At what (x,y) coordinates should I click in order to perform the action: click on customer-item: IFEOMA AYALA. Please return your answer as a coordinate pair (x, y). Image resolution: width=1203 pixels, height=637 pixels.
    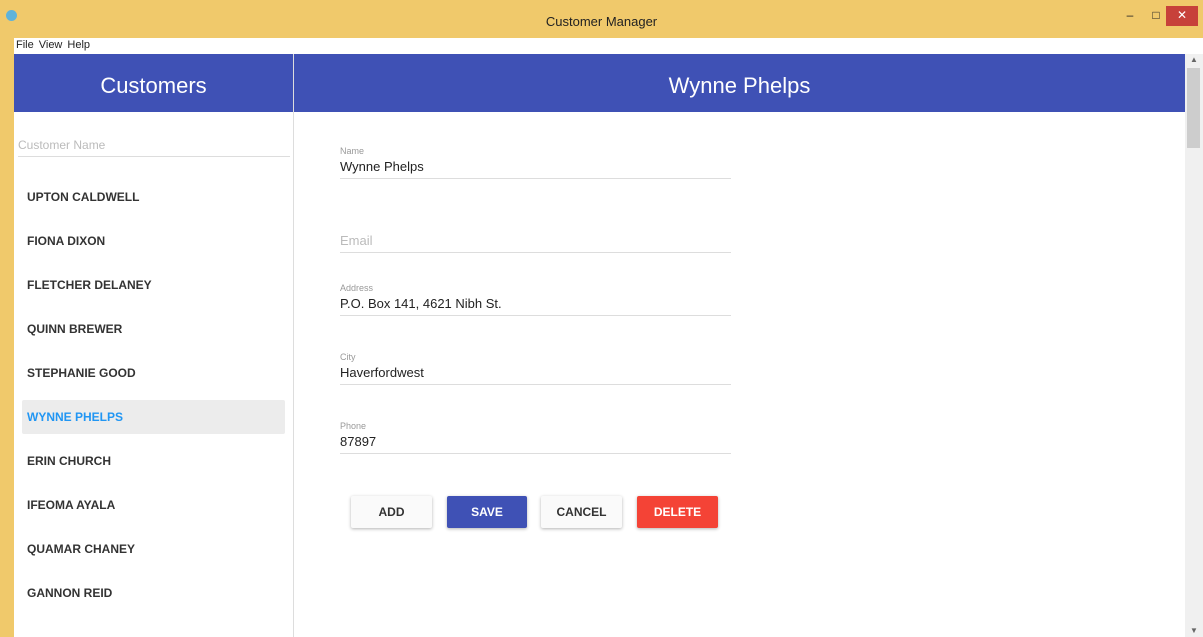
    Looking at the image, I should click on (153, 505).